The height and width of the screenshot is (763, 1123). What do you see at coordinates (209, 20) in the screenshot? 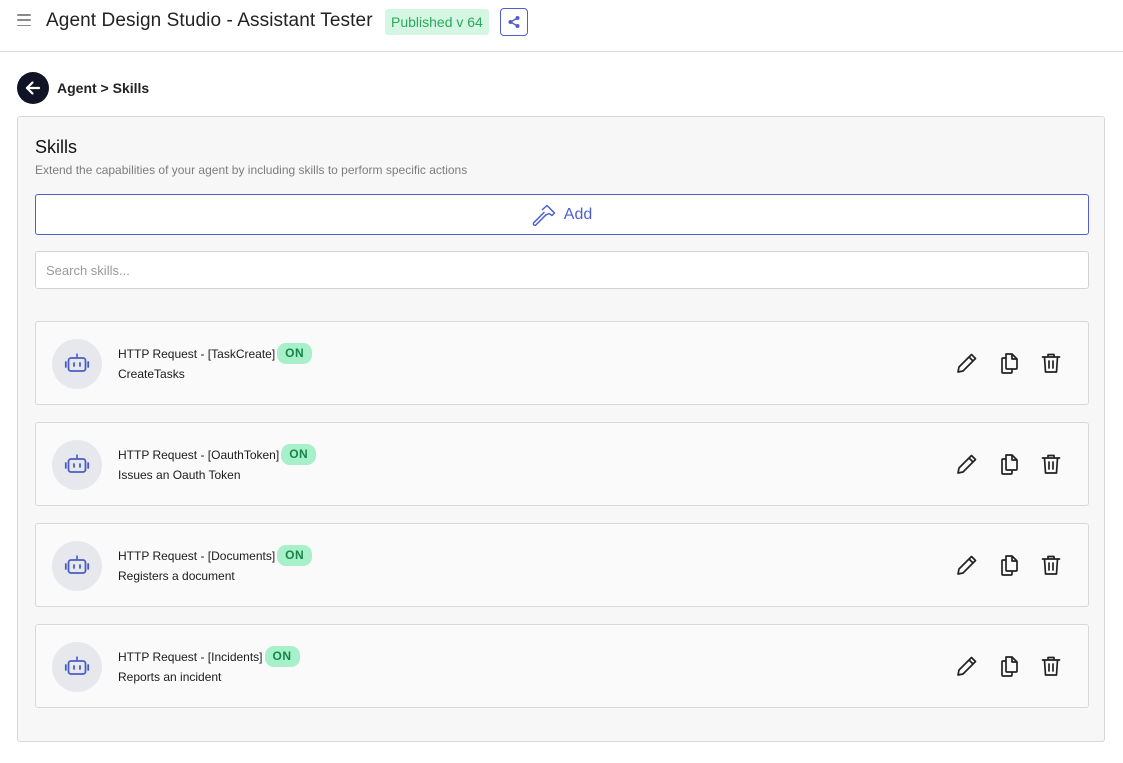
I see `app-title: Agent Design Studio - Assistant Tester` at bounding box center [209, 20].